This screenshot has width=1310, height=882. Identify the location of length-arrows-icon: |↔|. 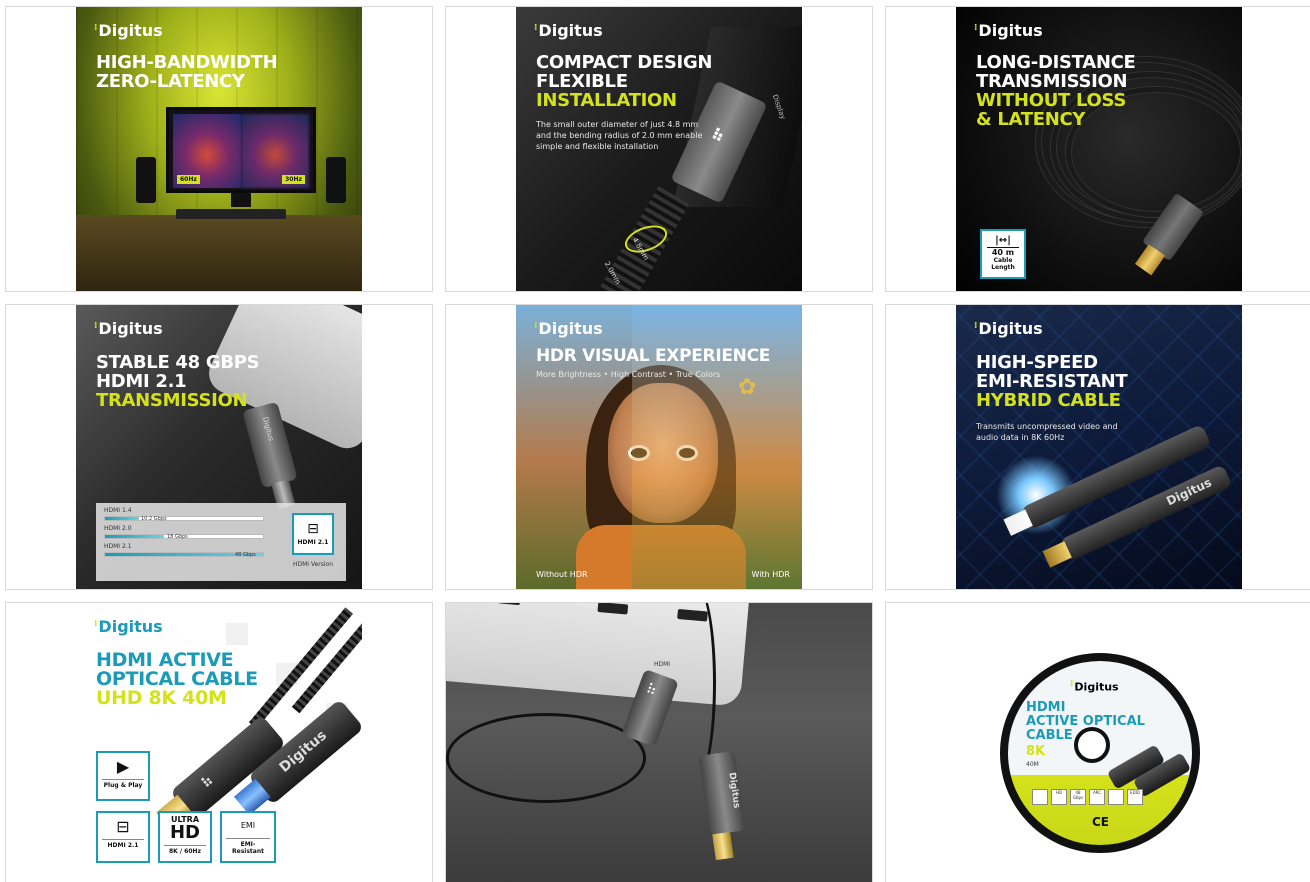
(1003, 240).